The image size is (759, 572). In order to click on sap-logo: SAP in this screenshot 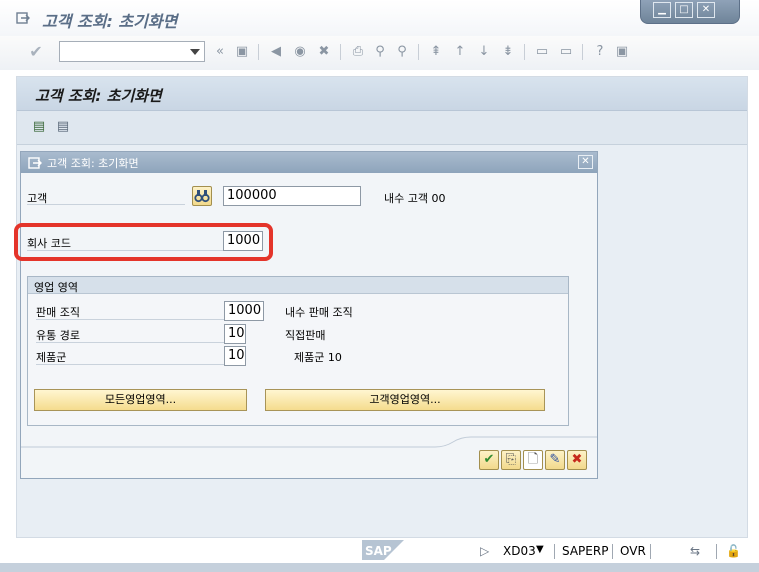, I will do `click(383, 550)`.